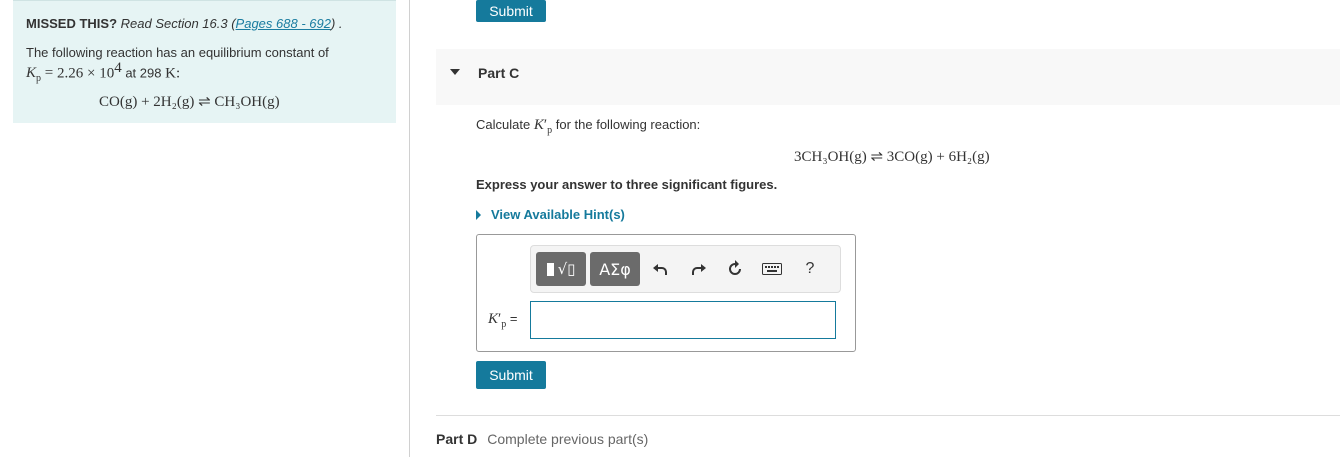  Describe the element at coordinates (660, 269) in the screenshot. I see `undo-icon` at that location.